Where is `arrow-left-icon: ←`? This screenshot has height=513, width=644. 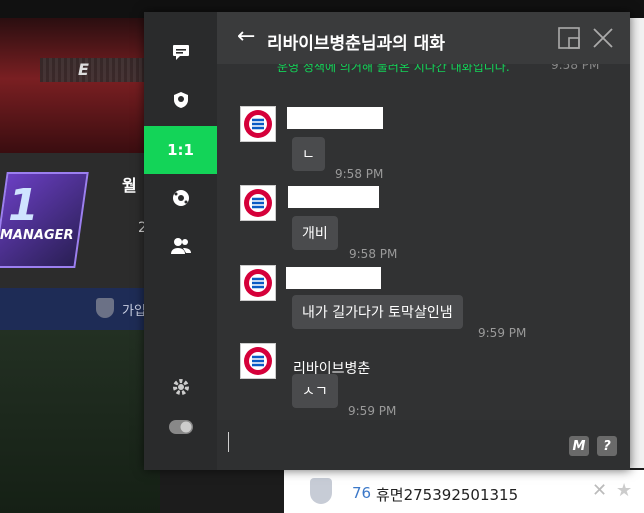
arrow-left-icon: ← is located at coordinates (246, 36).